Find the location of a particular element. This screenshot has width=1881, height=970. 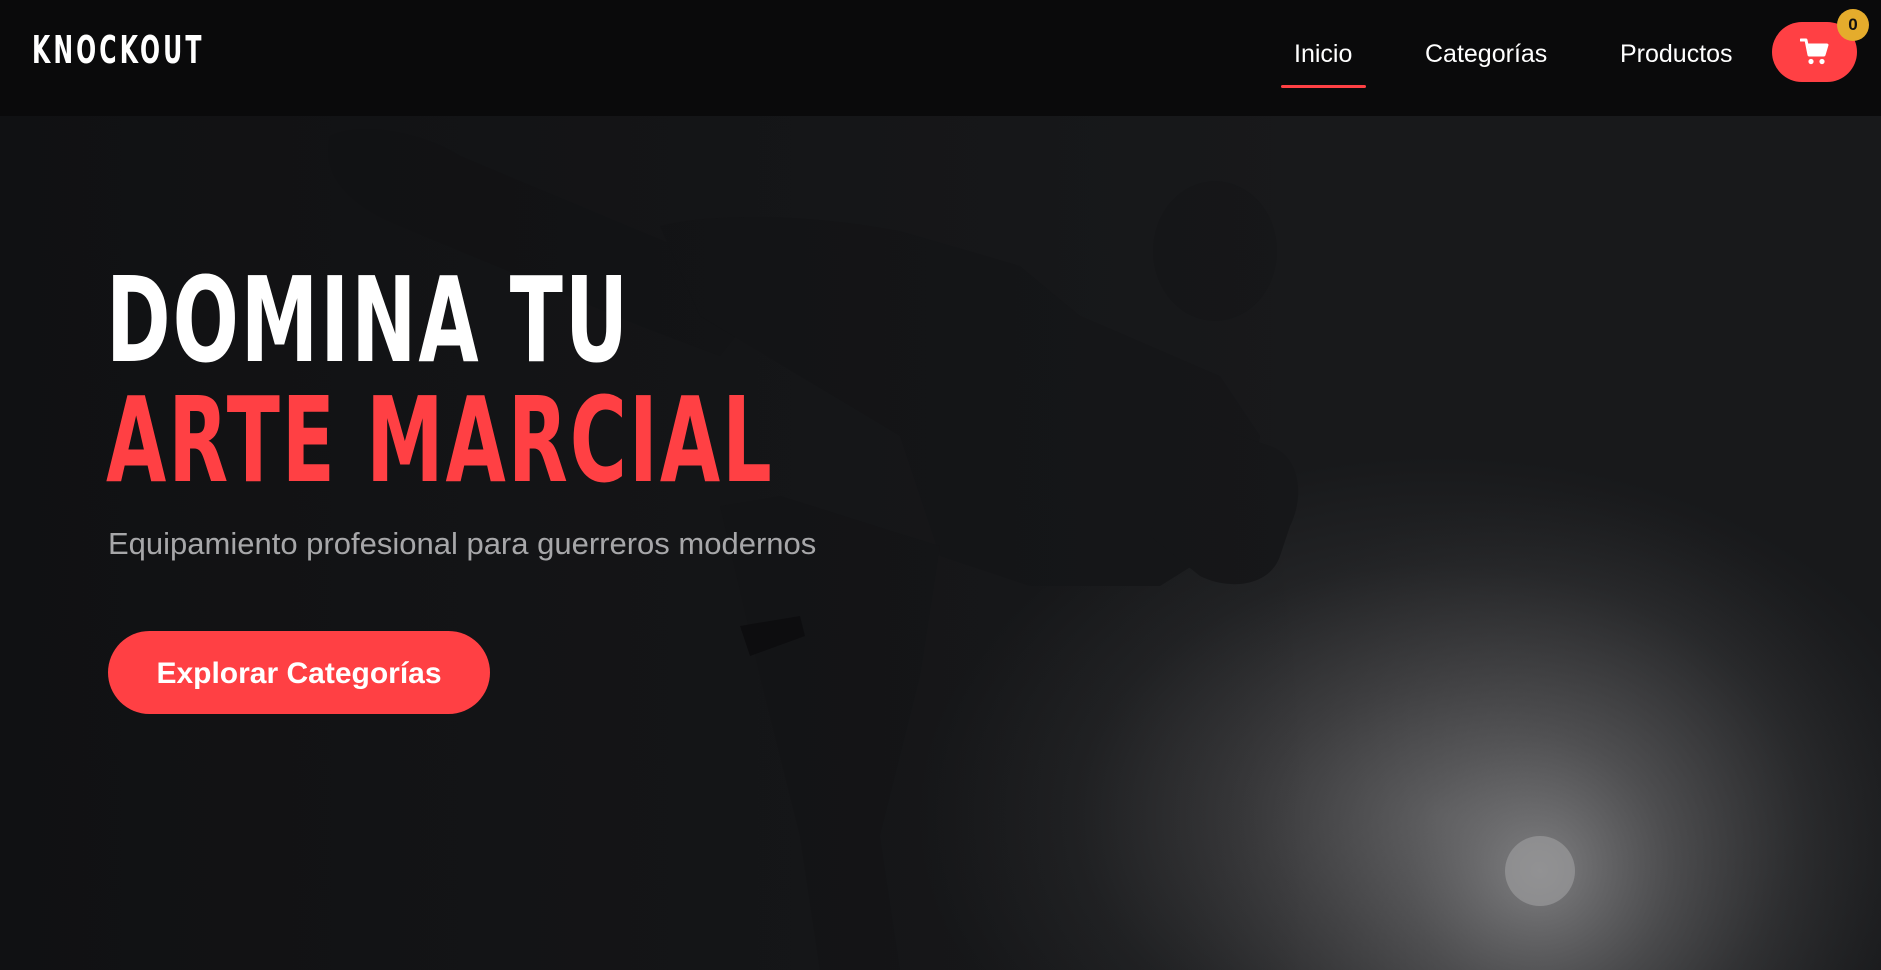

active-nav-indicator is located at coordinates (1323, 86).